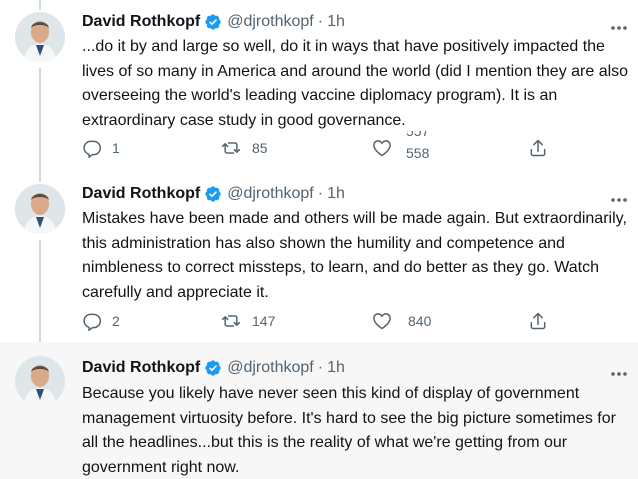  What do you see at coordinates (418, 135) in the screenshot?
I see `like-count-previous: 557` at bounding box center [418, 135].